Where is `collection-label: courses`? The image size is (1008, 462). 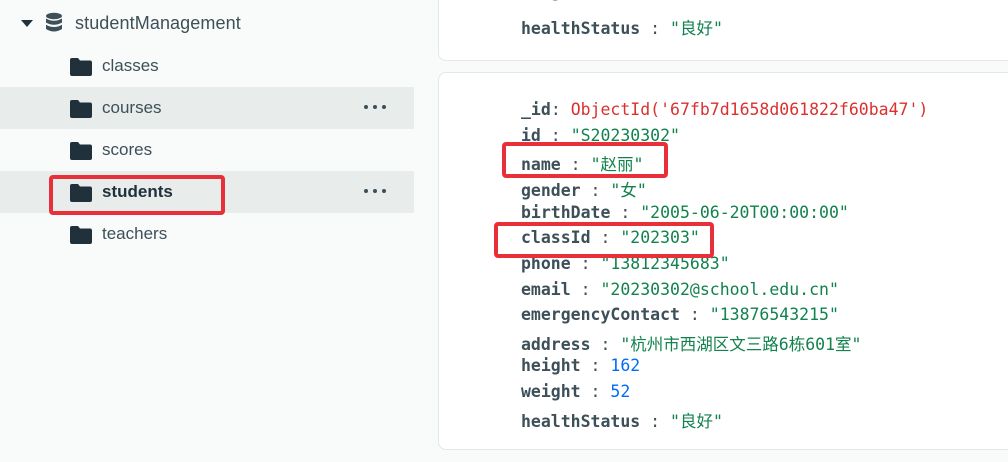 collection-label: courses is located at coordinates (132, 107).